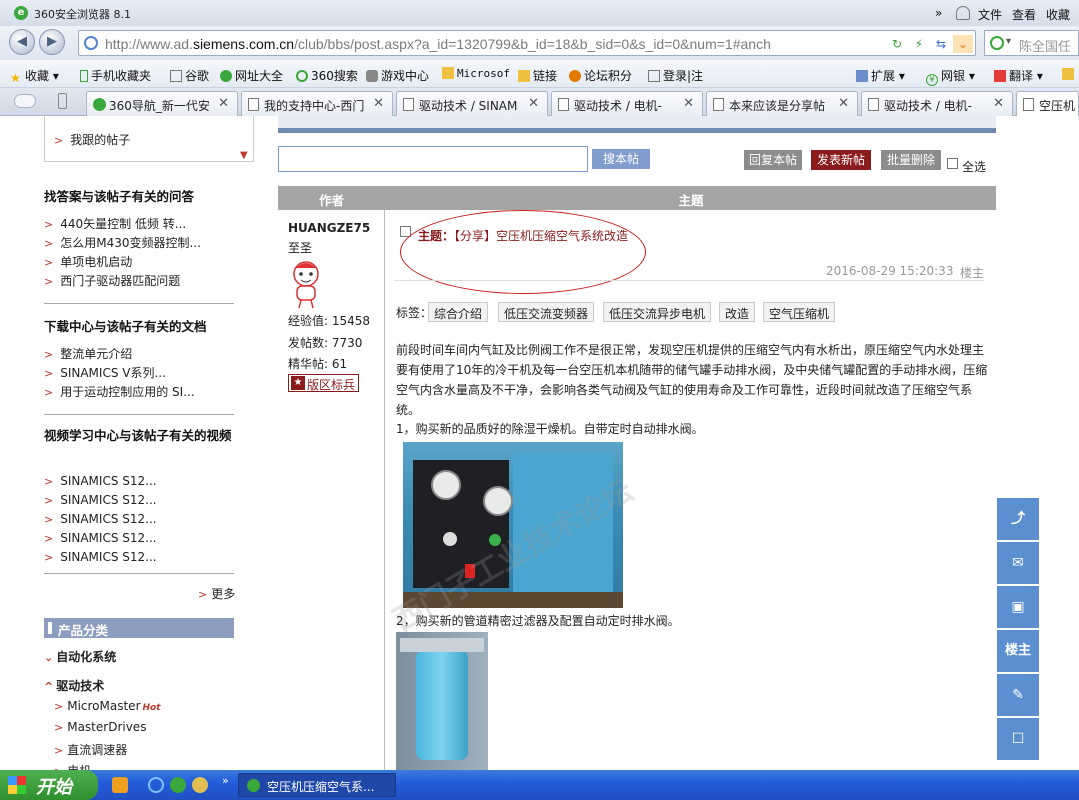 This screenshot has width=1079, height=800. Describe the element at coordinates (1018, 651) in the screenshot. I see `floor-owner-button: 楼主` at that location.